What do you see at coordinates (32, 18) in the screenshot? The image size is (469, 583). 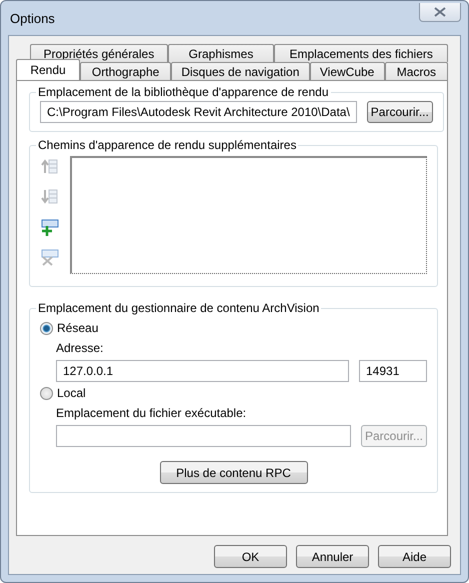 I see `window-title: Options` at bounding box center [32, 18].